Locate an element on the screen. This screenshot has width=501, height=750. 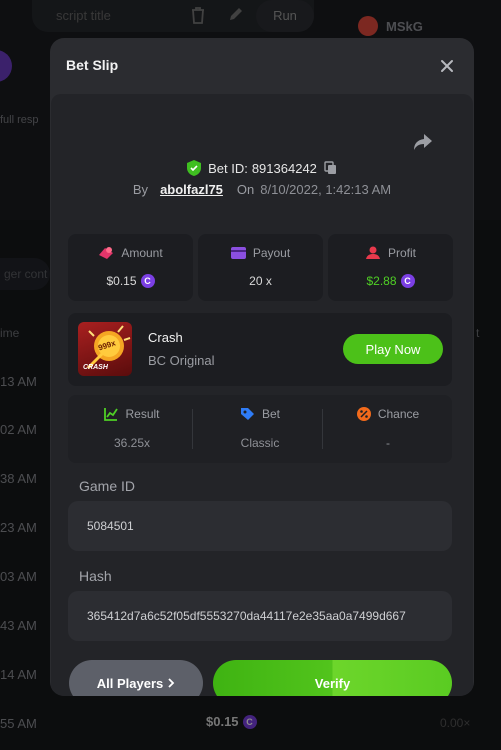
play-now-button: Play Now is located at coordinates (393, 349).